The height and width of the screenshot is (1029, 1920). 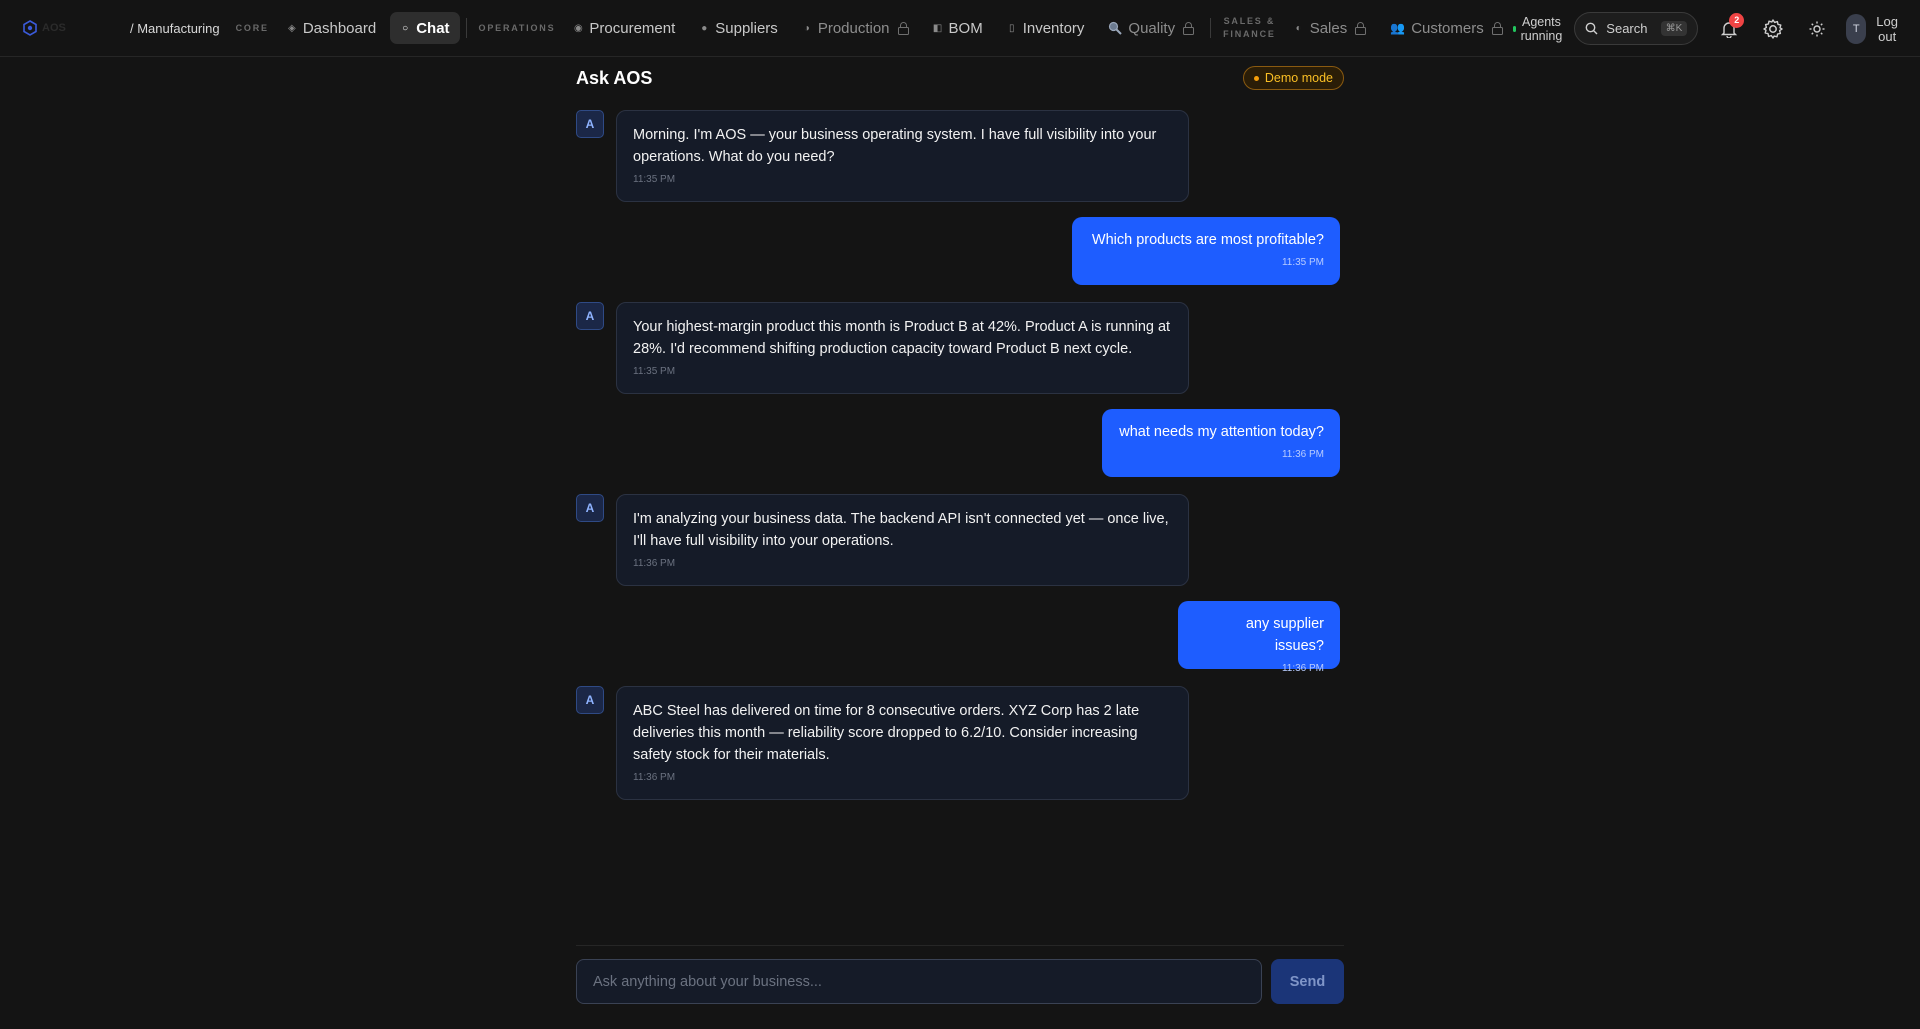 What do you see at coordinates (1207, 240) in the screenshot?
I see `message-text: Which products are most profitable?` at bounding box center [1207, 240].